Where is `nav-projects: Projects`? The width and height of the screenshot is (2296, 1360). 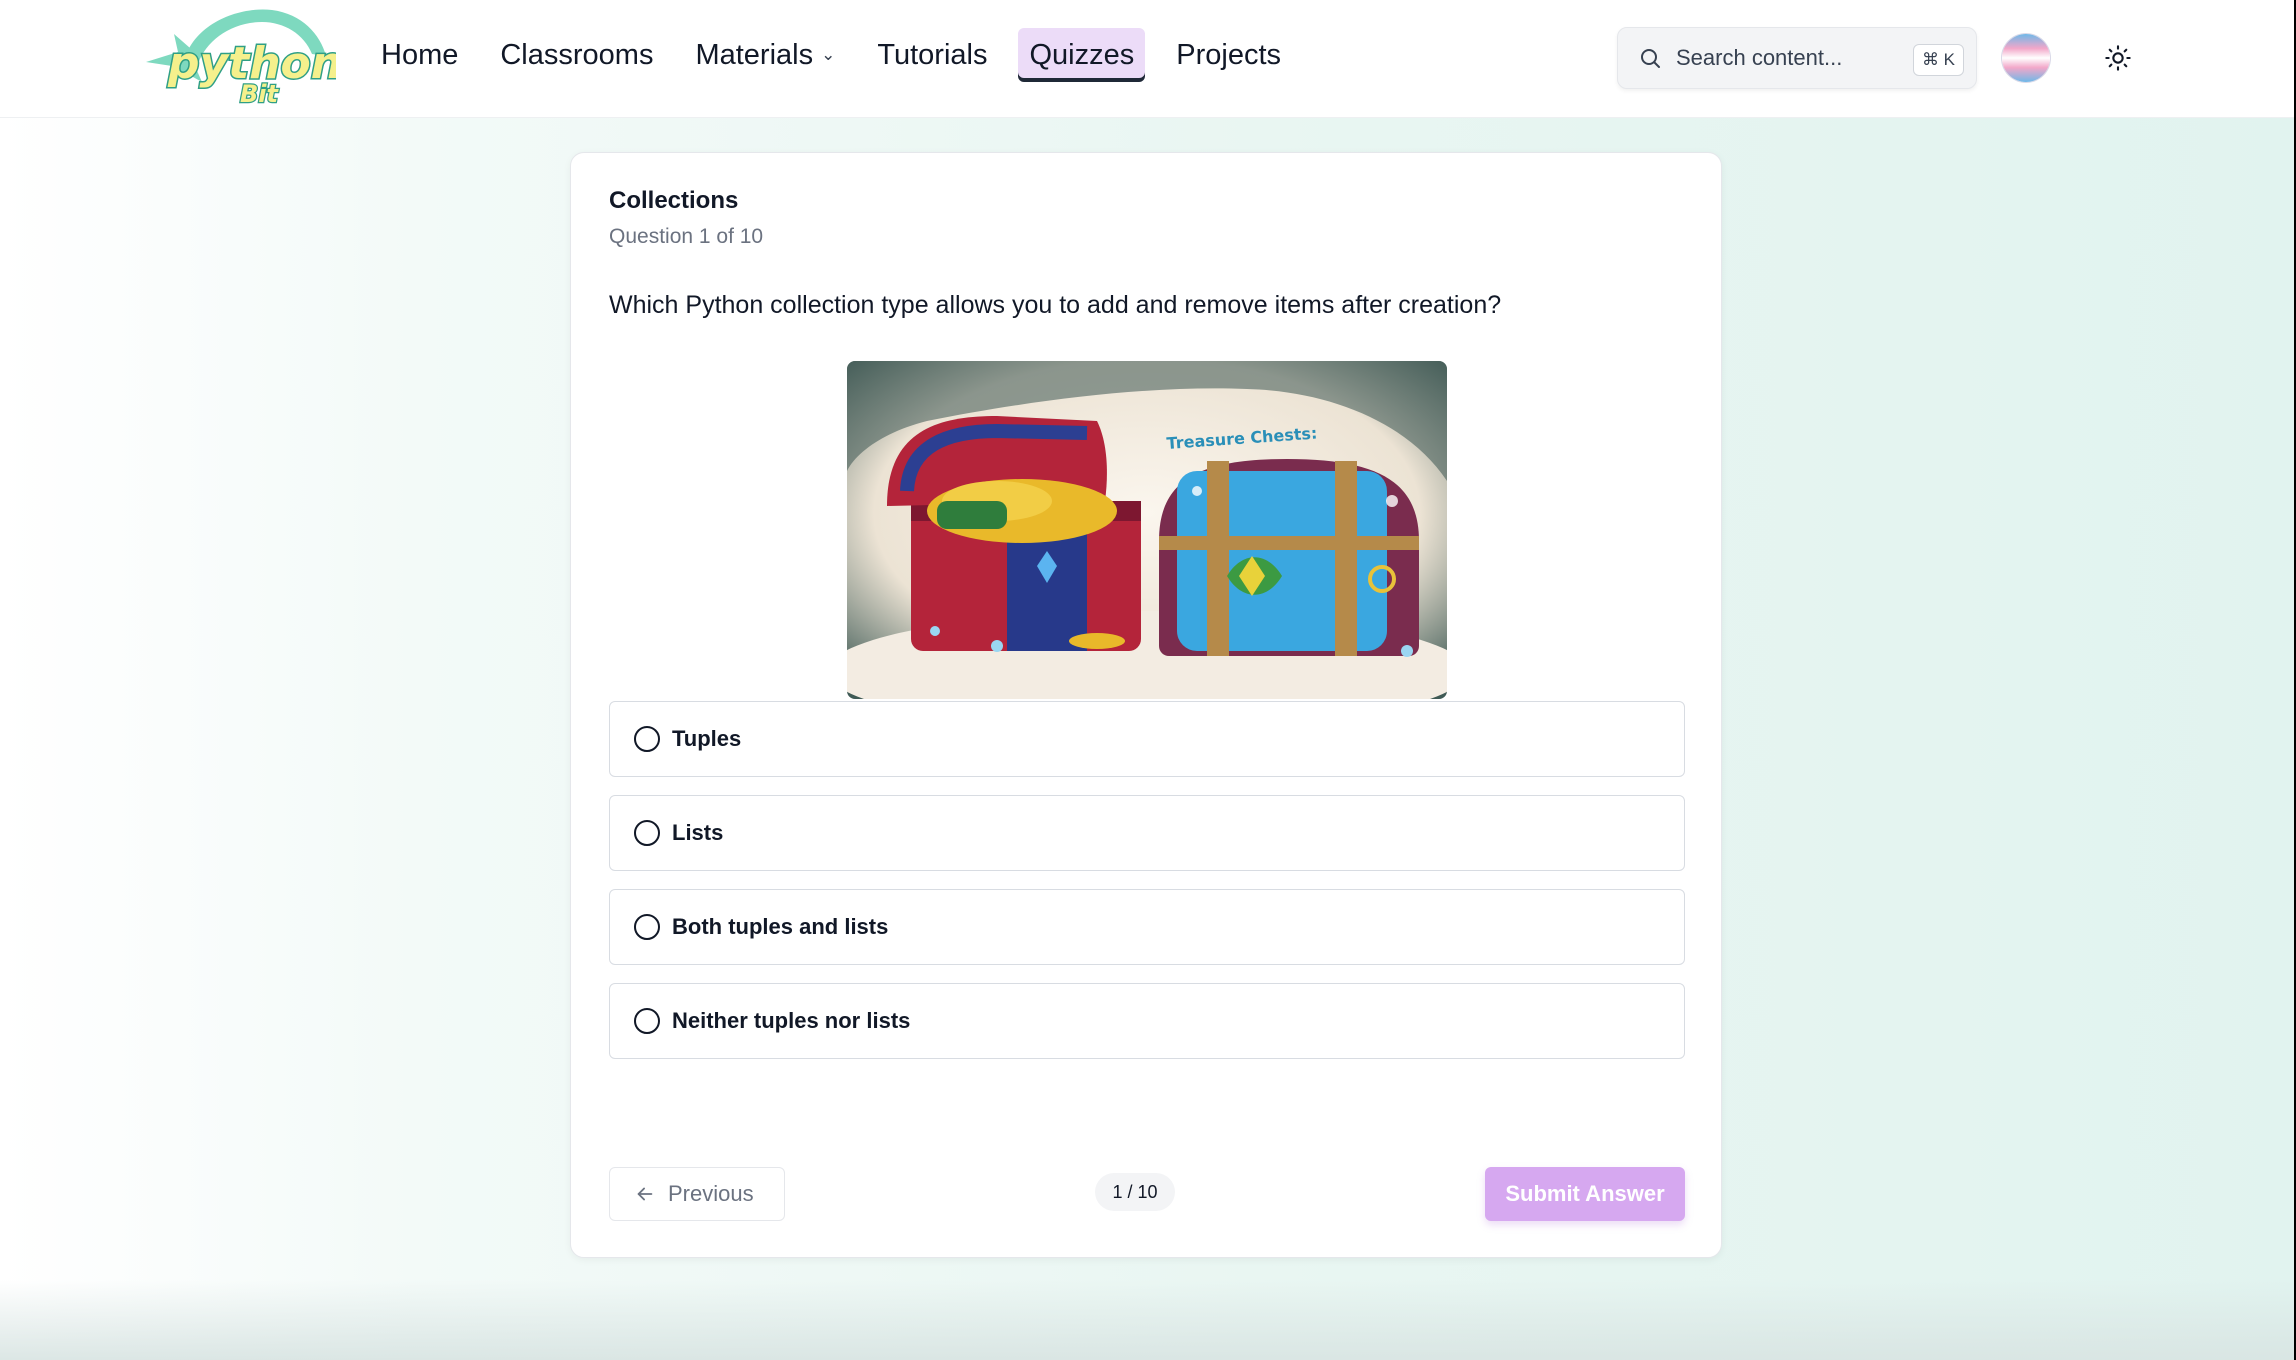
nav-projects: Projects is located at coordinates (1228, 55).